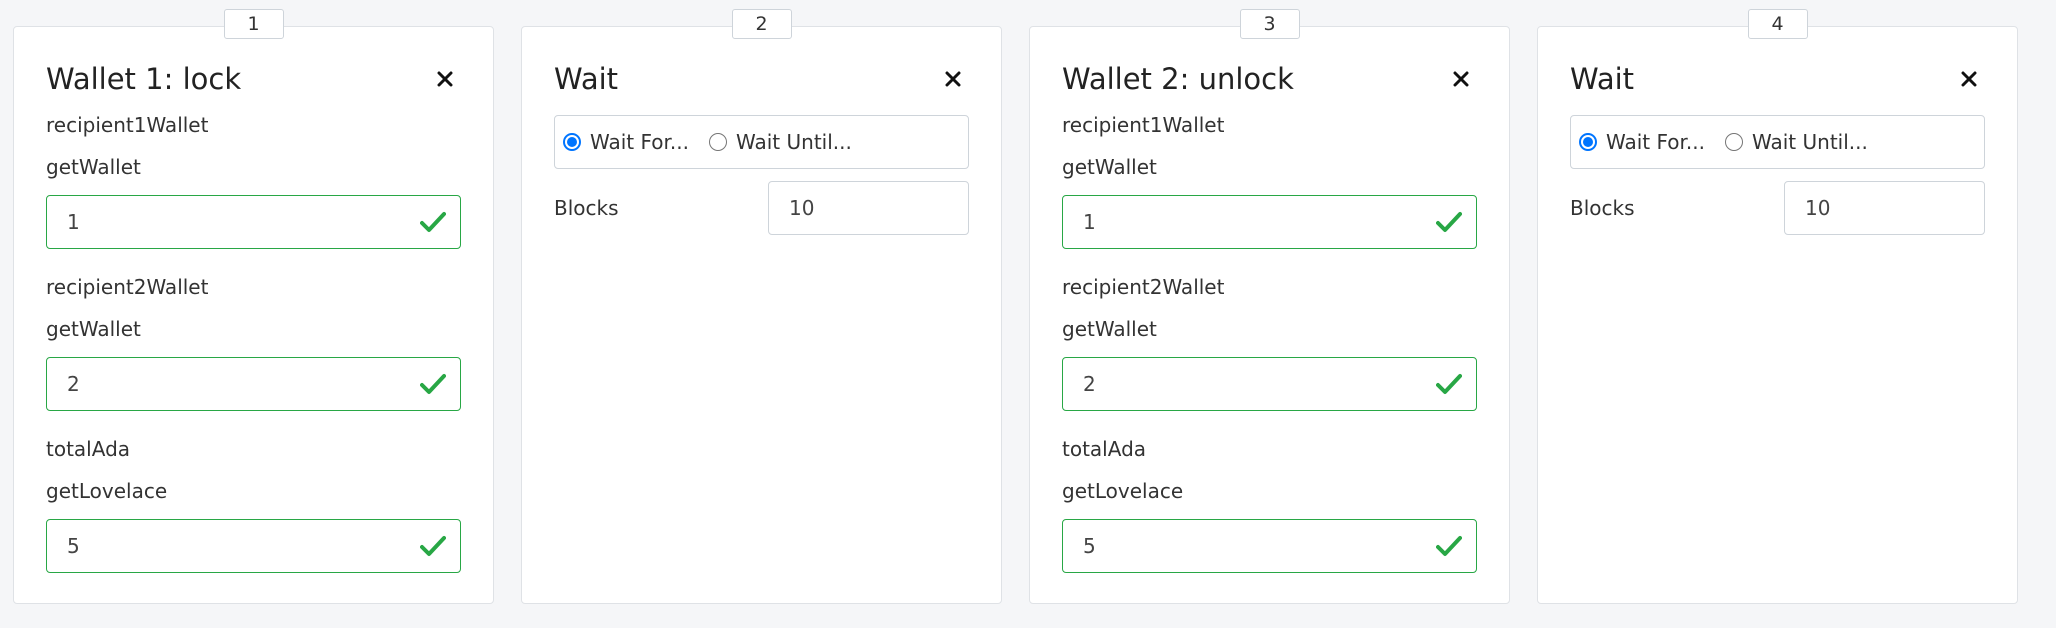 This screenshot has height=628, width=2056. Describe the element at coordinates (1178, 79) in the screenshot. I see `card-title: Wallet 2: unlock` at that location.